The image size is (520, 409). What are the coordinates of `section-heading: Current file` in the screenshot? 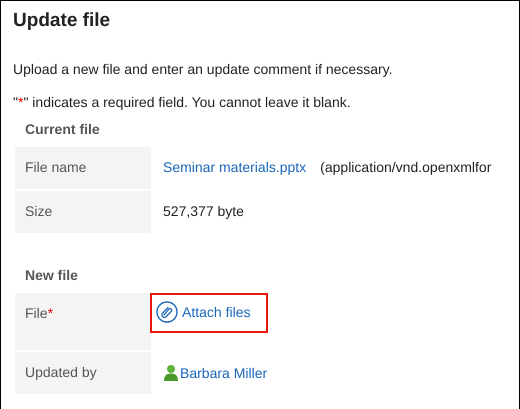 It's located at (63, 129).